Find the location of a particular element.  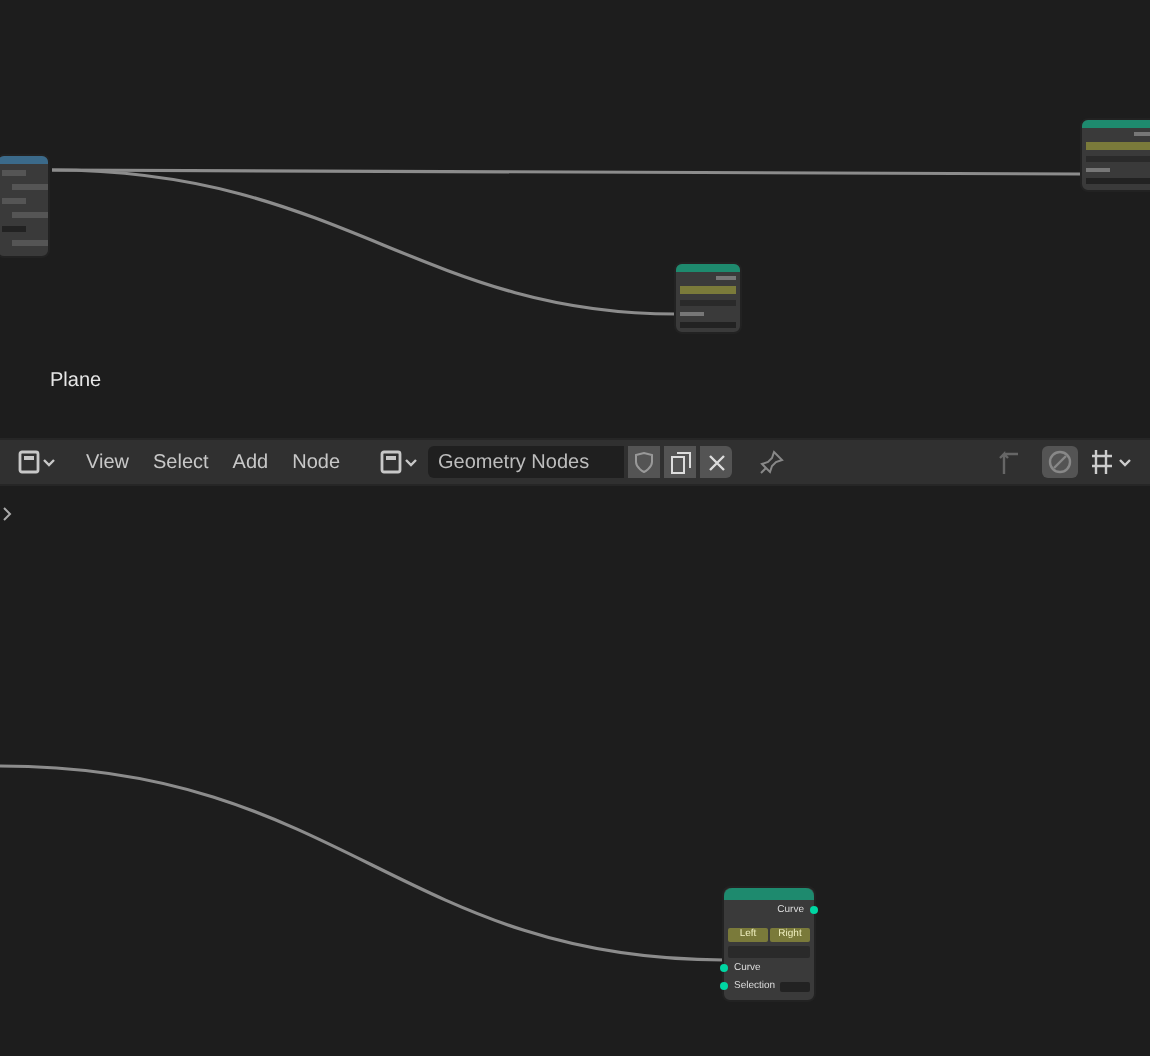

menu-item: Add is located at coordinates (250, 462).